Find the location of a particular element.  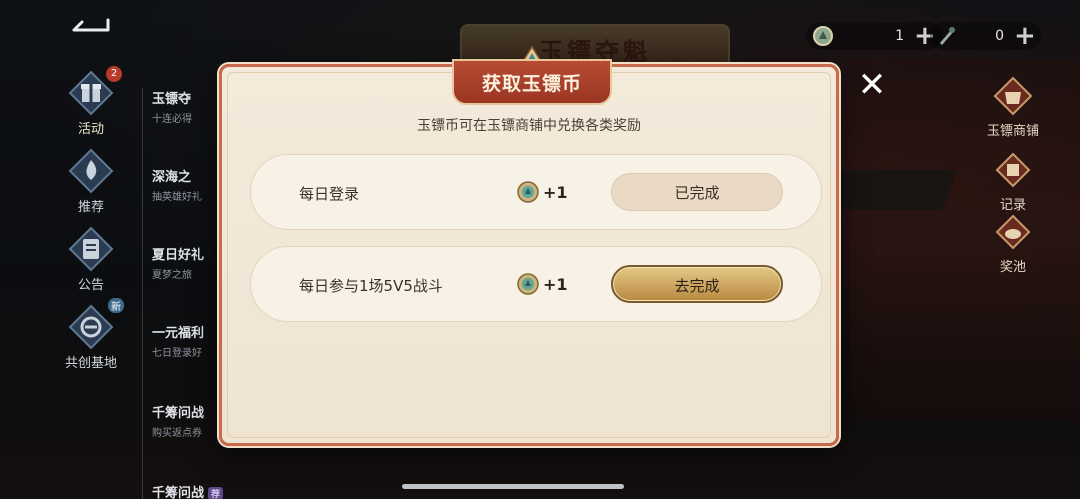

task-row-daily-battle: 每日参与1场5V5战斗 +1 去完成 is located at coordinates (536, 284).